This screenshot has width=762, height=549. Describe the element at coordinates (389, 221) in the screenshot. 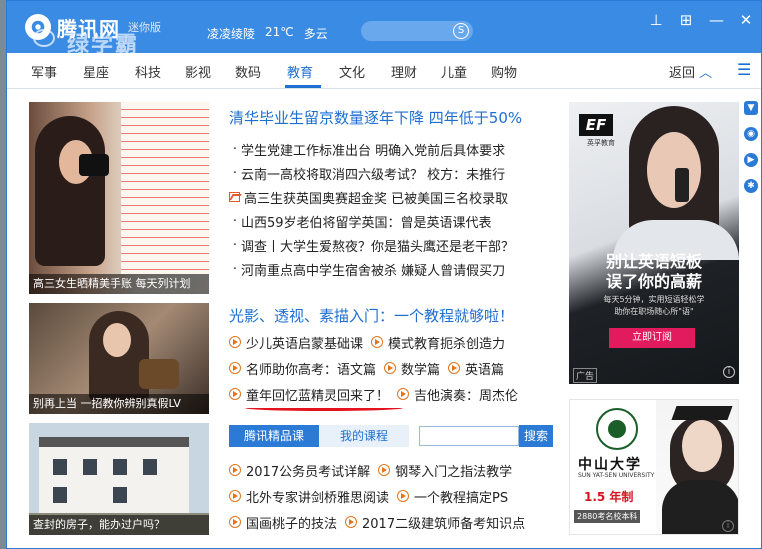

I see `news-item: · 山西59岁老伯将留学英国：曾是英语课代表` at that location.